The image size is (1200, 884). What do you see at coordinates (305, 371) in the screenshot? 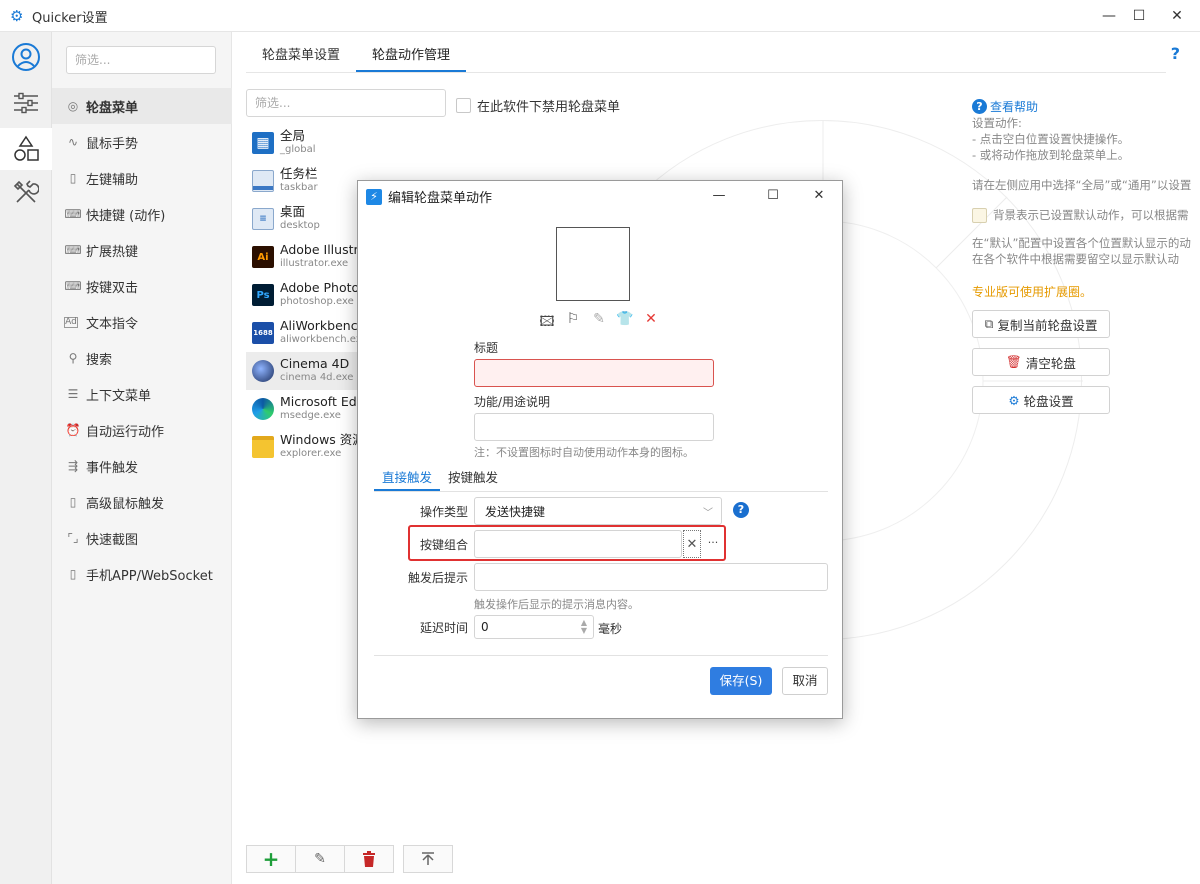
I see `app-item-cinema4d: Cinema 4D cinema 4d.exe` at bounding box center [305, 371].